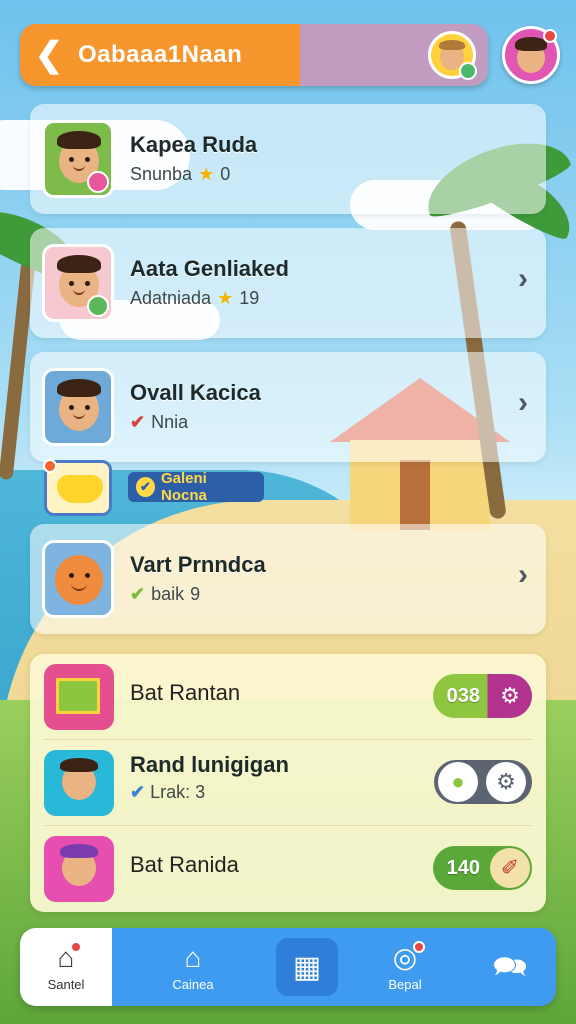  I want to click on friend-status-text: Nnia, so click(170, 422).